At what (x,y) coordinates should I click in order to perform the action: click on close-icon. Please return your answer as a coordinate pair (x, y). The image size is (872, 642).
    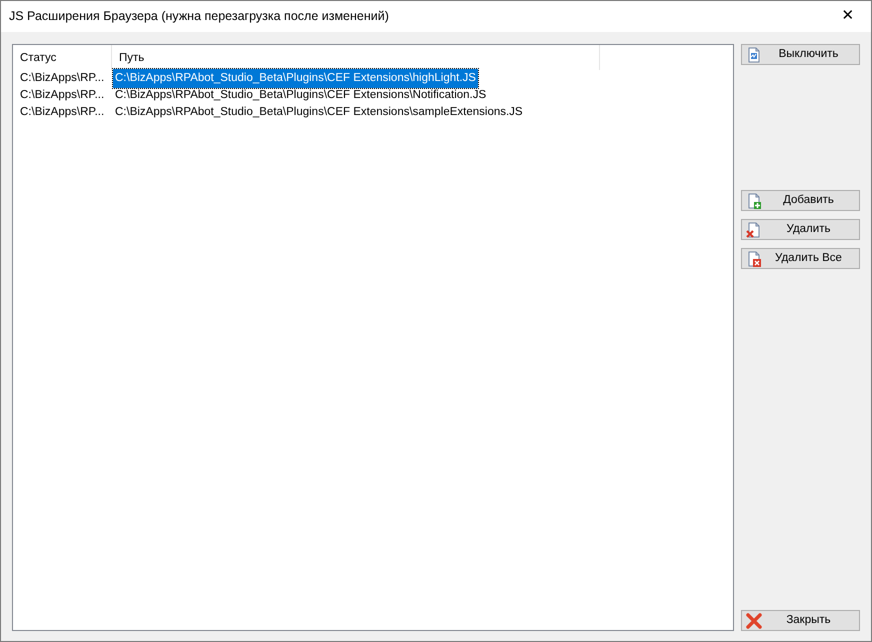
    Looking at the image, I should click on (754, 620).